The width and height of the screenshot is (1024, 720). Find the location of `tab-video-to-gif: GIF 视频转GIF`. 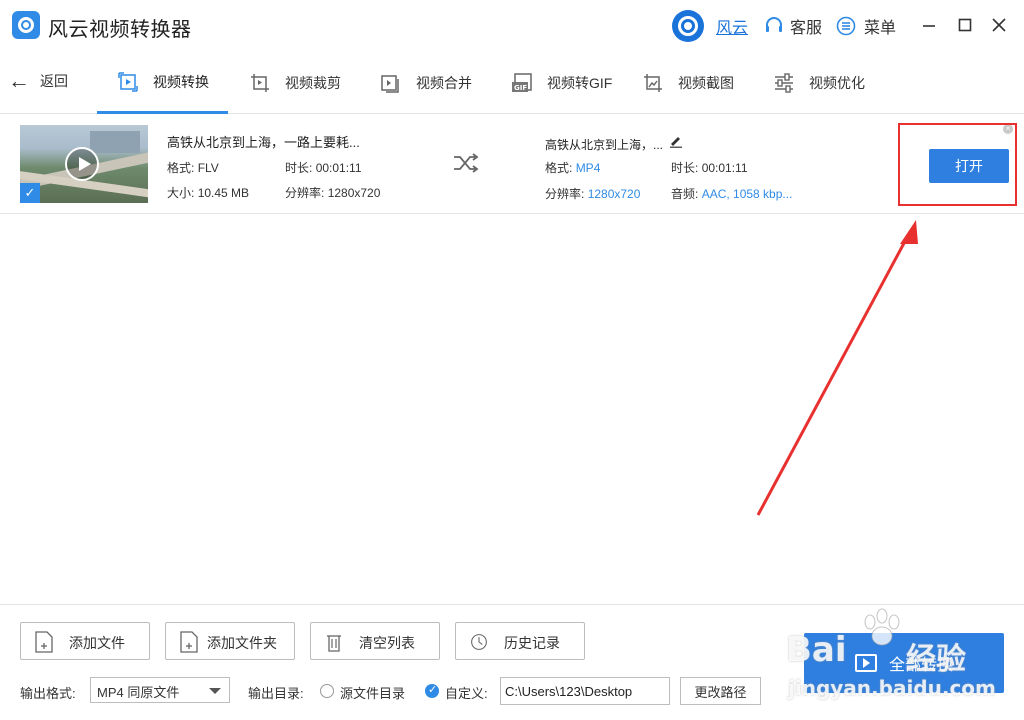

tab-video-to-gif: GIF 视频转GIF is located at coordinates (561, 83).